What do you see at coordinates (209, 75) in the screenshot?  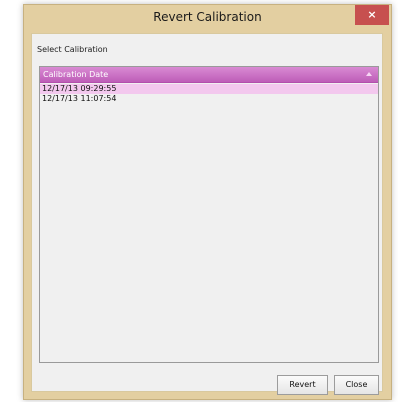 I see `column-header-calibration-date: Calibration Date` at bounding box center [209, 75].